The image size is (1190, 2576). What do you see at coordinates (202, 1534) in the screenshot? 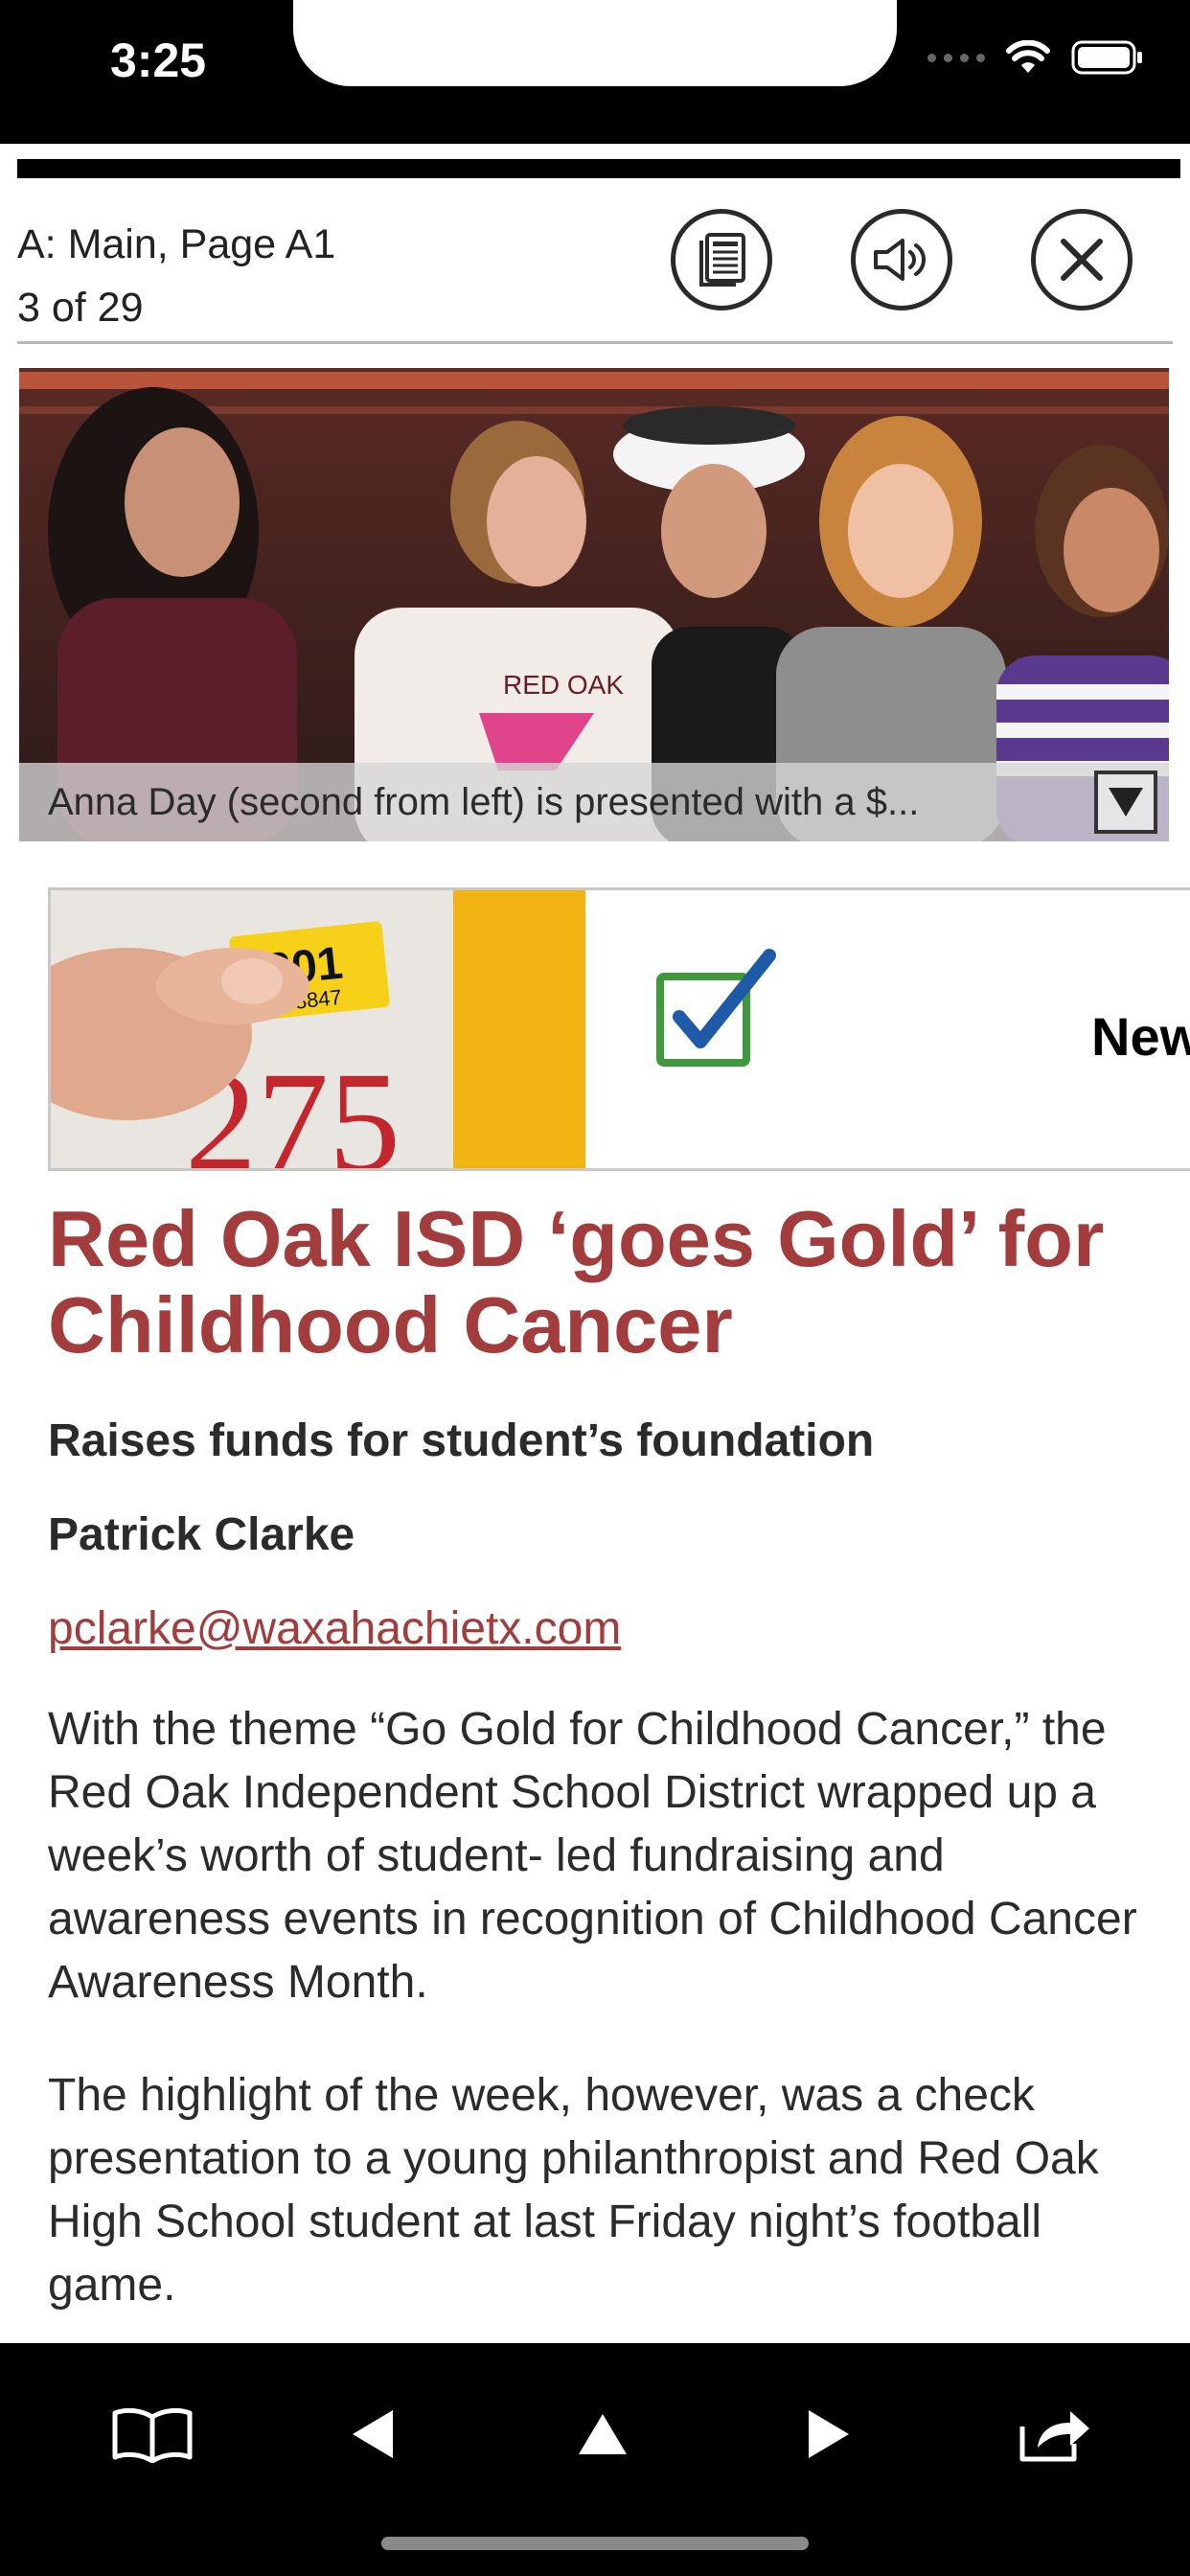
I see `article-author: Patrick Clarke` at bounding box center [202, 1534].